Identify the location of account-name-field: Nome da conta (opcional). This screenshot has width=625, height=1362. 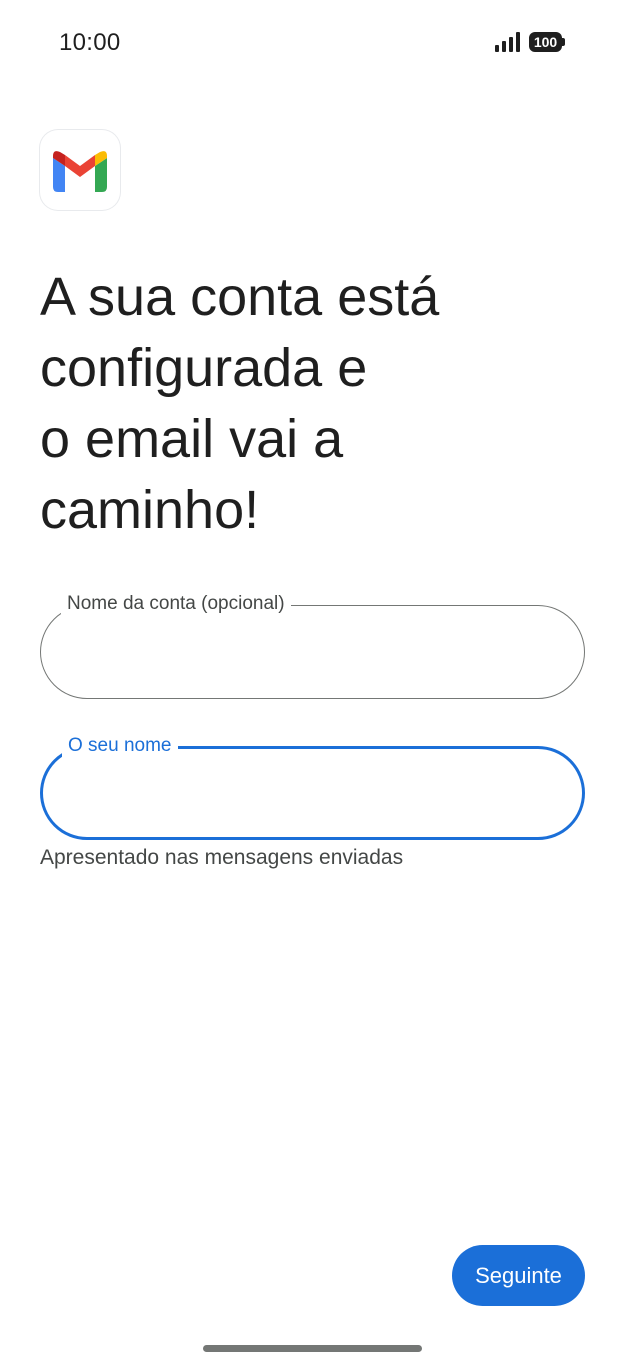
(312, 646).